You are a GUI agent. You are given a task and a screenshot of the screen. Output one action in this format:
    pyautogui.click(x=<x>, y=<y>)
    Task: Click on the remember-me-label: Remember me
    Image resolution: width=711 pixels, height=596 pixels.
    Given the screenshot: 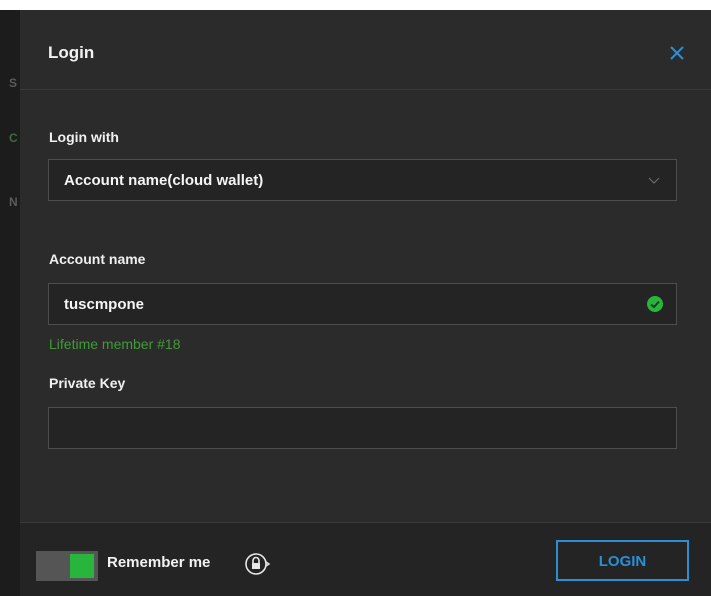 What is the action you would take?
    pyautogui.click(x=159, y=562)
    